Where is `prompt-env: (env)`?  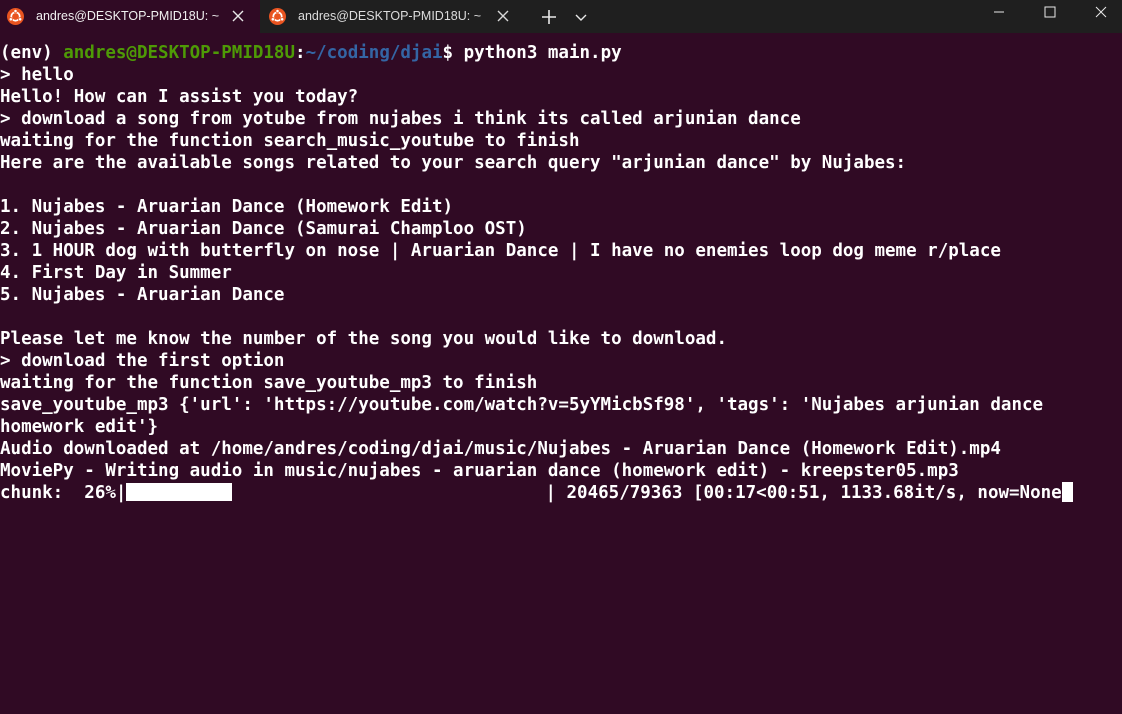
prompt-env: (env) is located at coordinates (32, 53).